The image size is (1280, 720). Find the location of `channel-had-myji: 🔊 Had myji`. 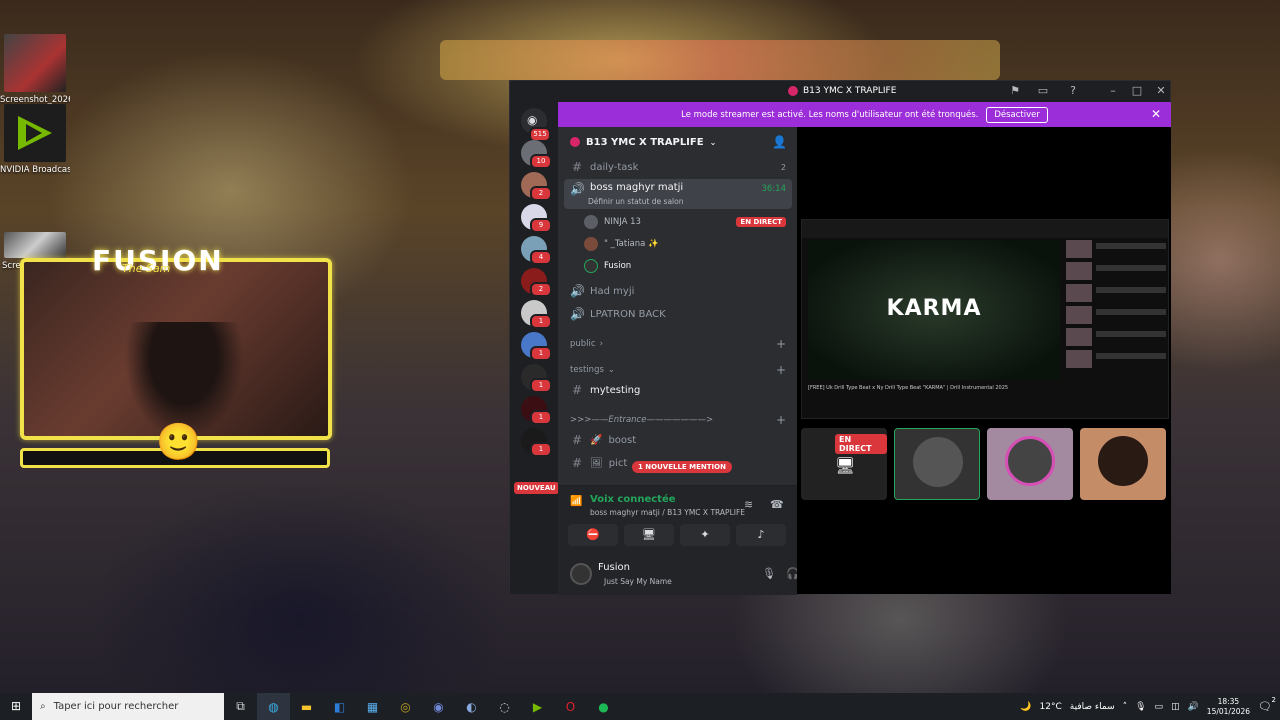

channel-had-myji: 🔊 Had myji is located at coordinates (678, 291).